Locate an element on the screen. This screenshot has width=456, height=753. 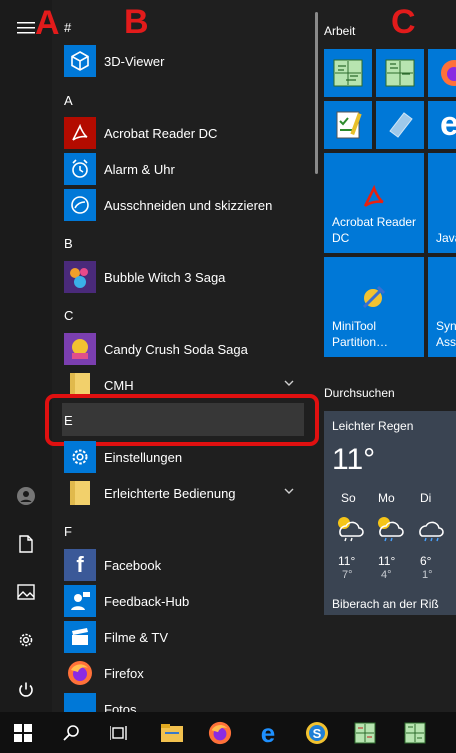
tile-edge: e is located at coordinates (442, 125).